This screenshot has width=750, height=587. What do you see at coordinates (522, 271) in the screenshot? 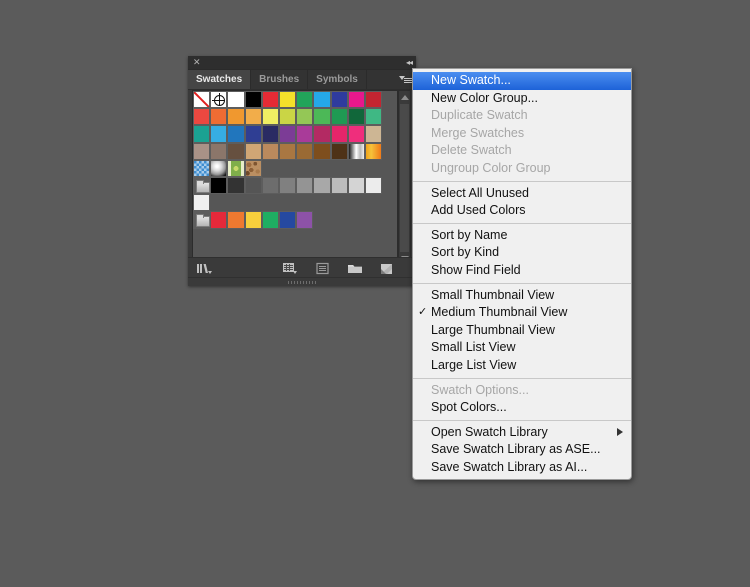
I see `menu-item-show-find-field: Show Find Field` at bounding box center [522, 271].